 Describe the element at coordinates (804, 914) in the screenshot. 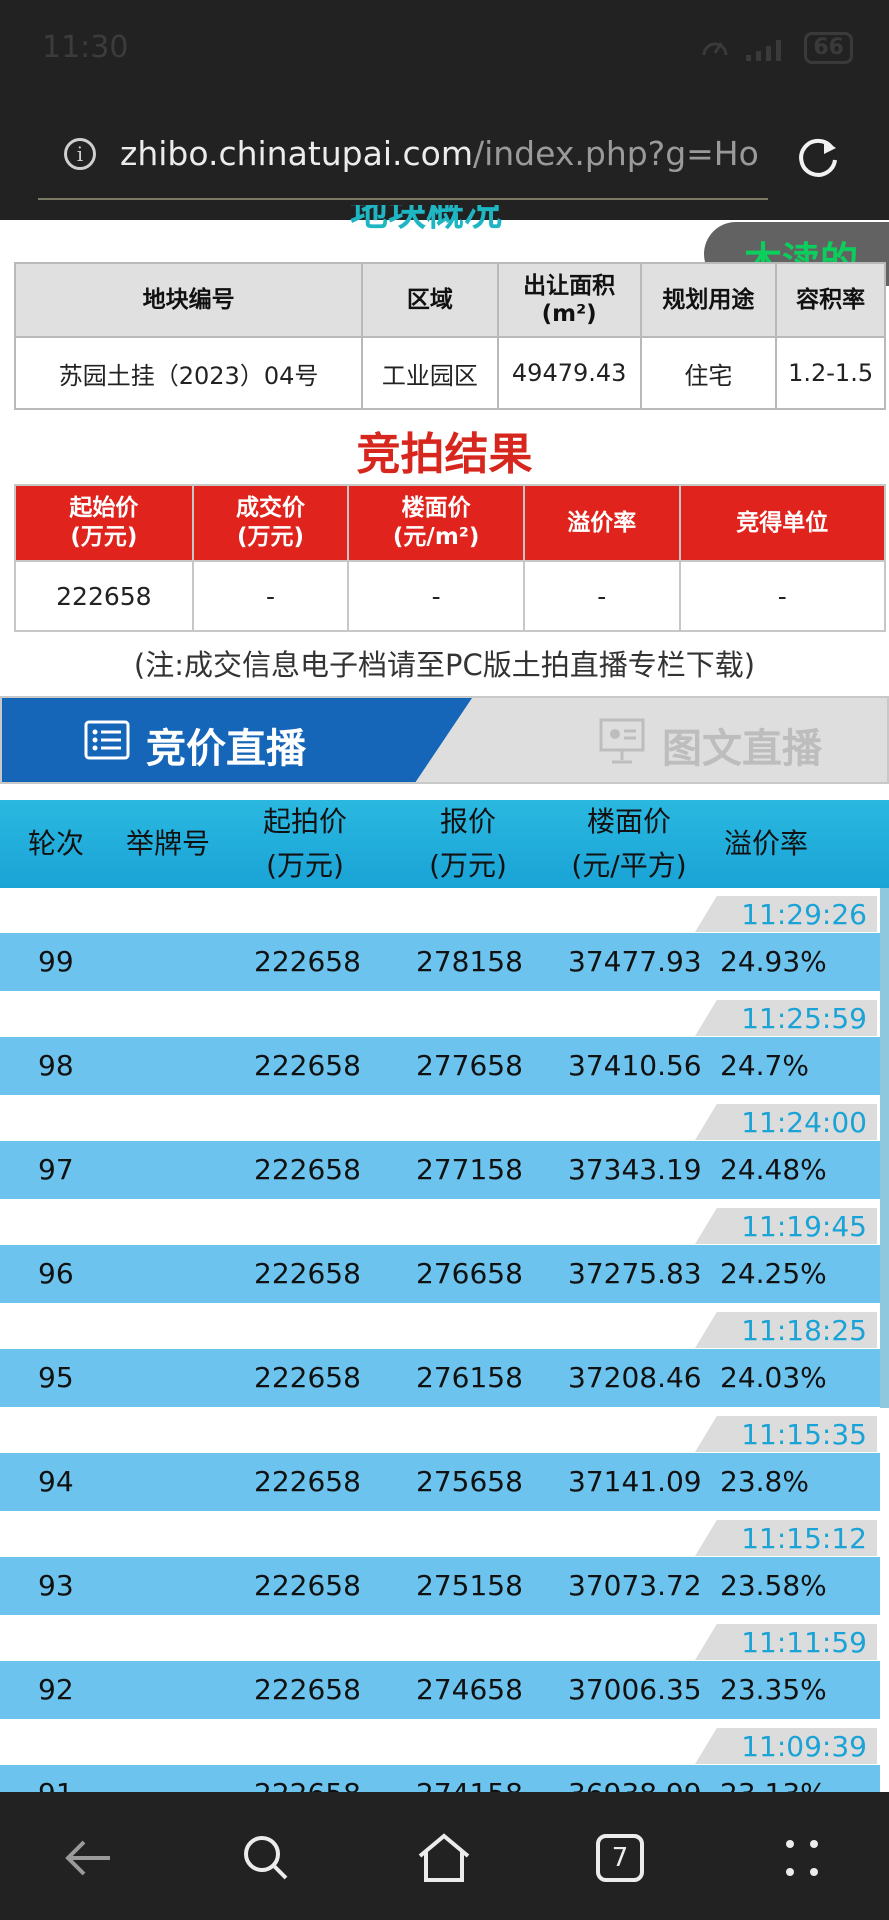

I see `bid-time: 11:29:26` at that location.